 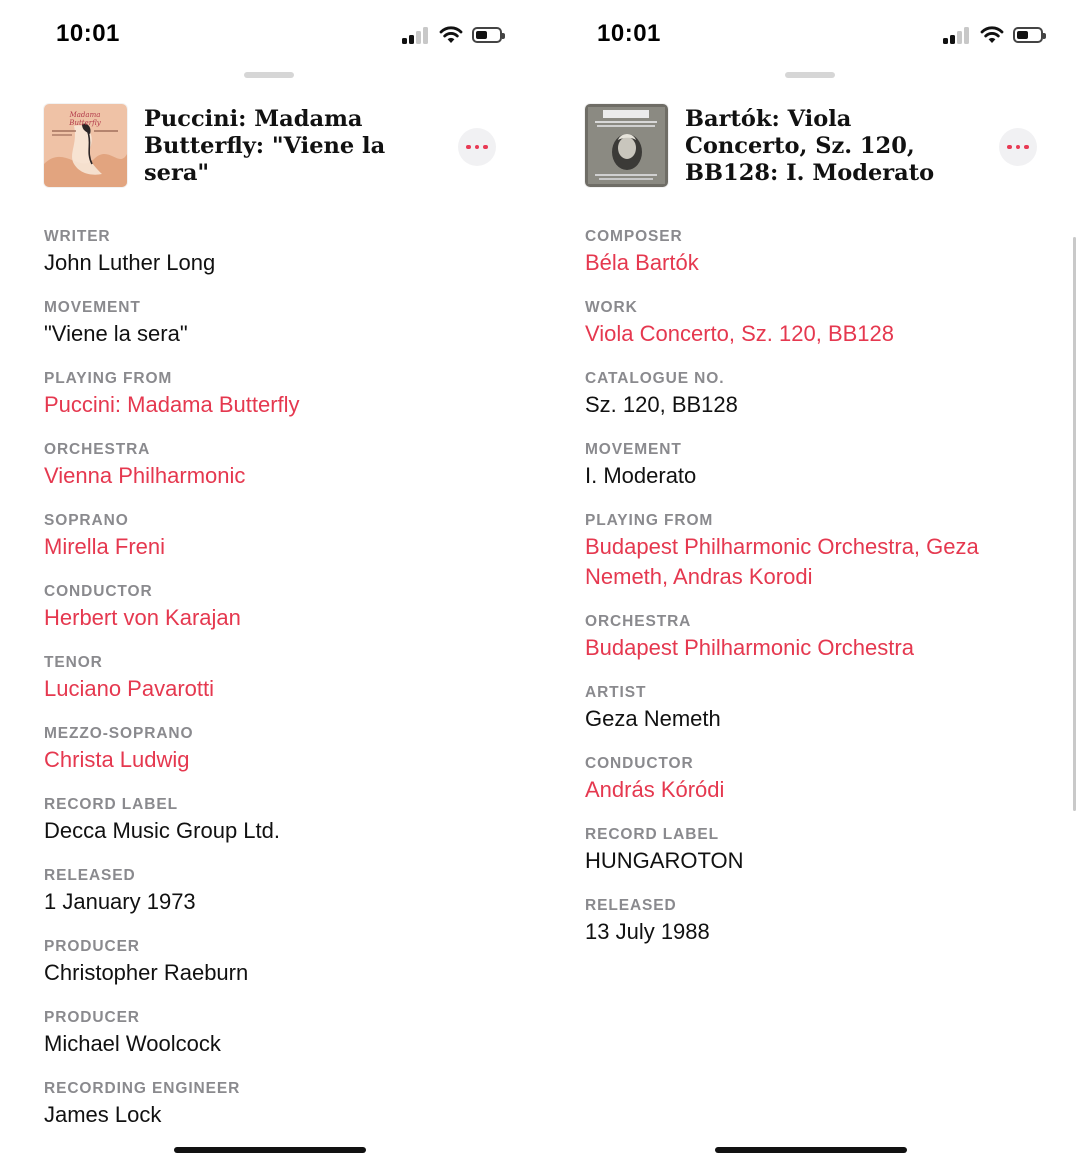 I want to click on credit-link: Béla Bartók, so click(x=811, y=263).